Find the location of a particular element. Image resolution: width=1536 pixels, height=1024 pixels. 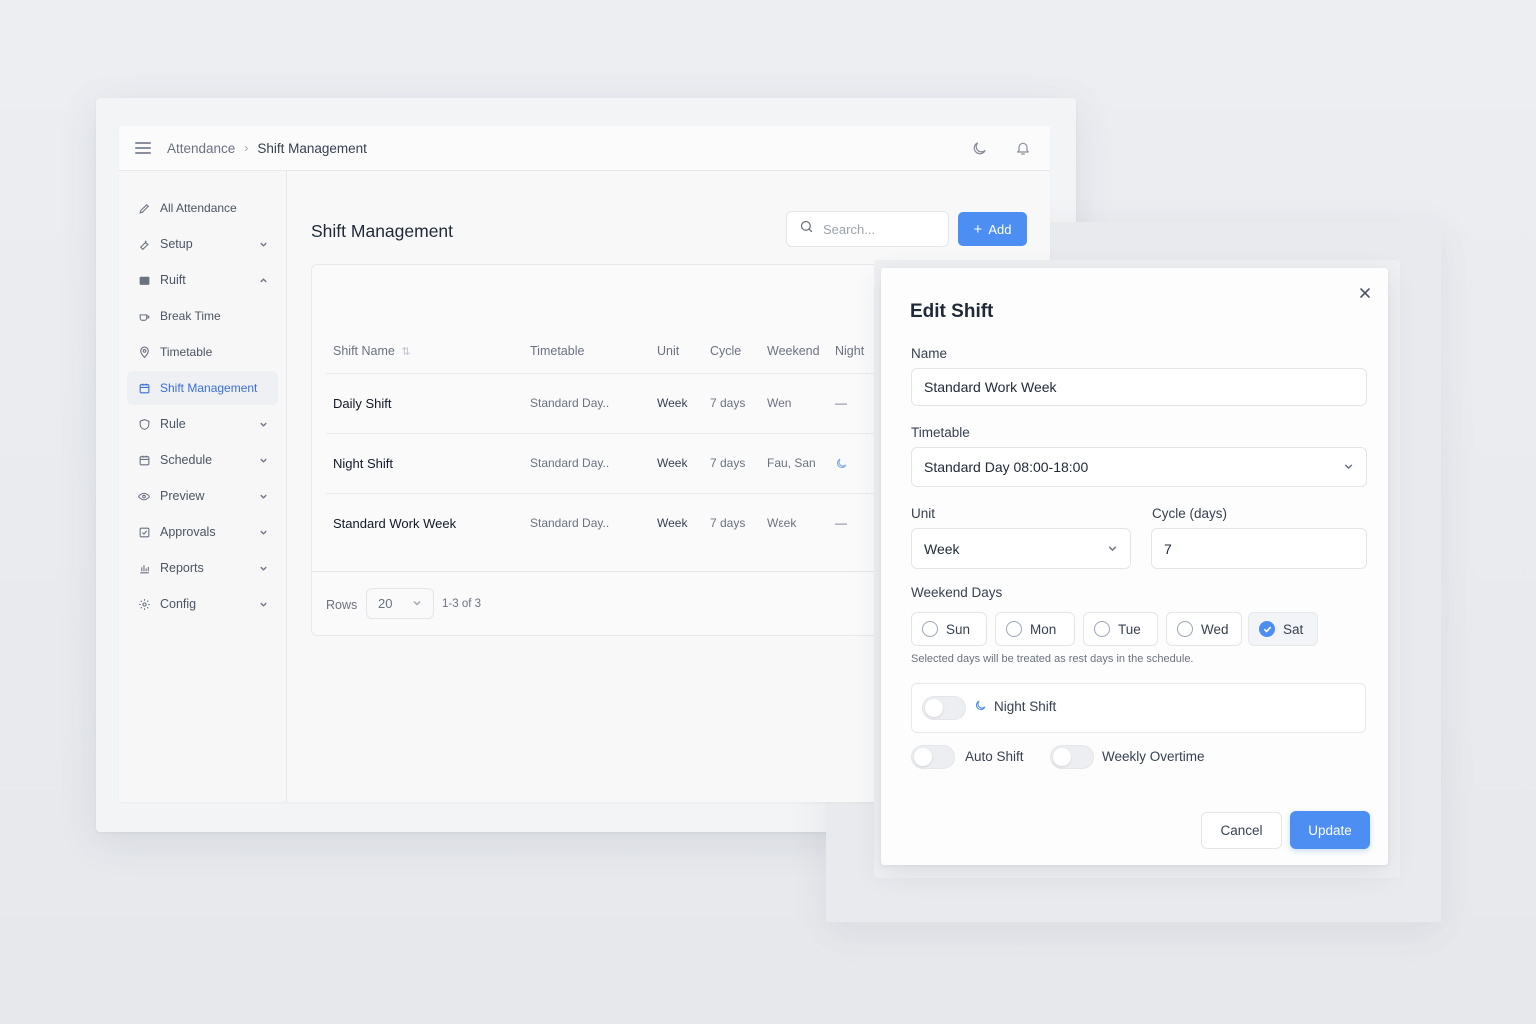

search-box is located at coordinates (867, 229).